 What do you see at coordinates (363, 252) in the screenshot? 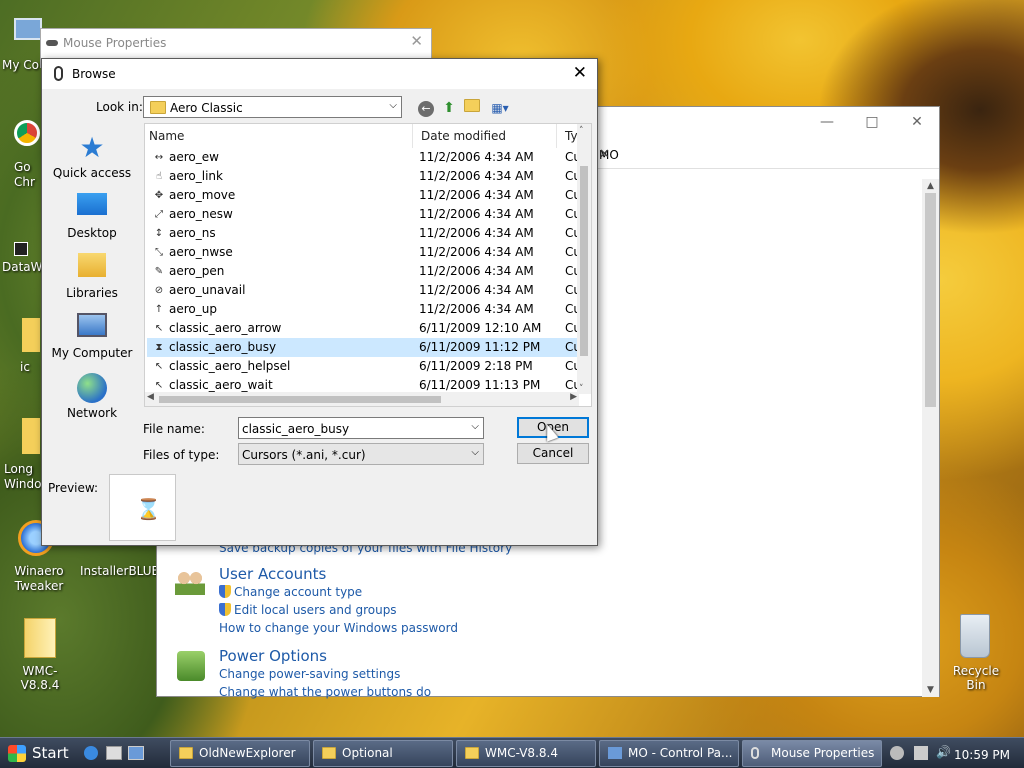
I see `file-row: ⤡aero_nwse11/2/2006 4:34 AMCu` at bounding box center [363, 252].